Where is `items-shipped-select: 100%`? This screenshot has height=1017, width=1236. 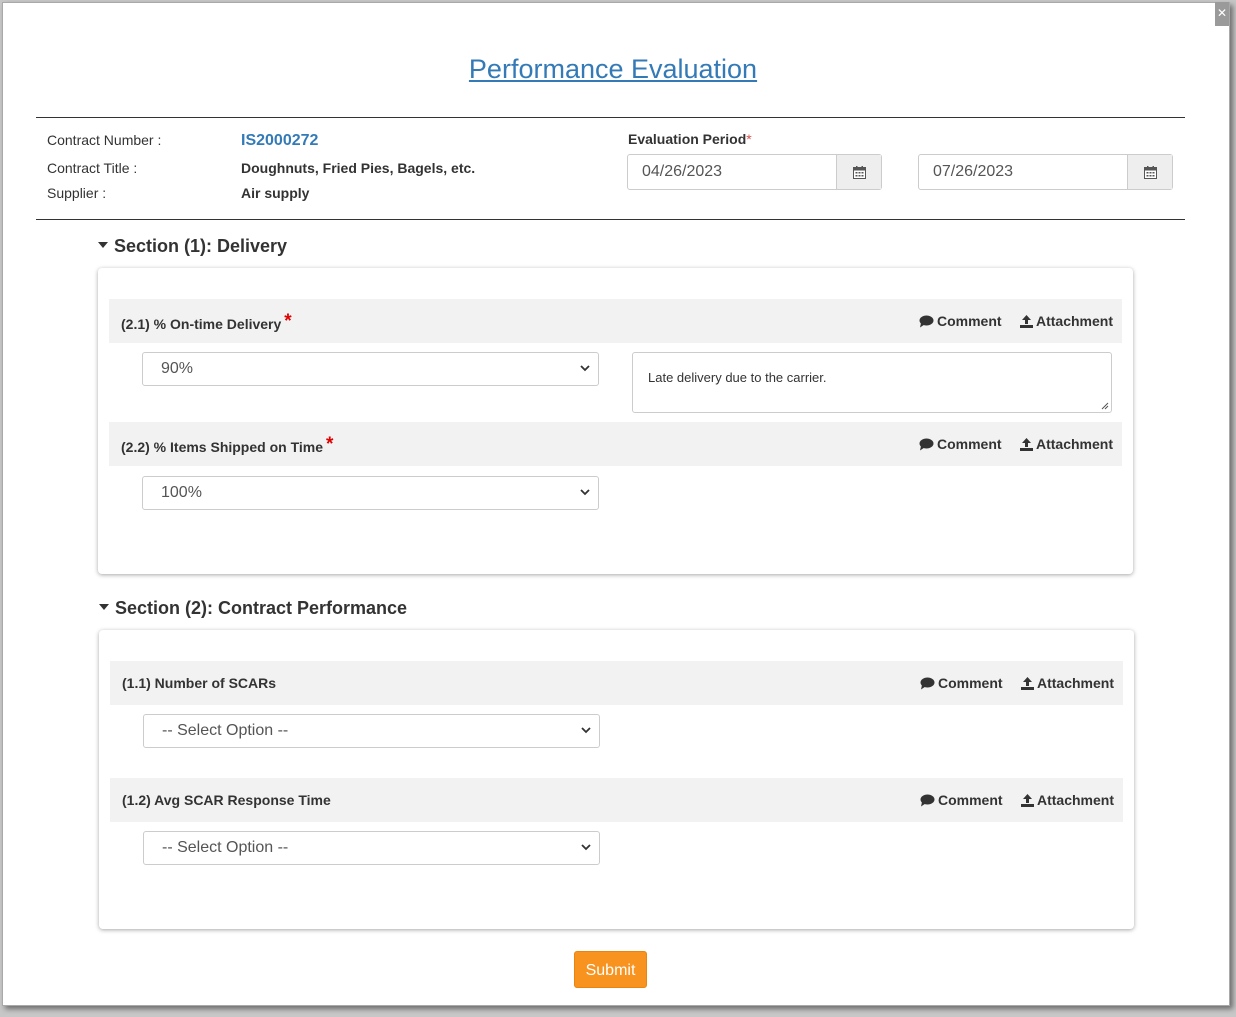
items-shipped-select: 100% is located at coordinates (370, 493).